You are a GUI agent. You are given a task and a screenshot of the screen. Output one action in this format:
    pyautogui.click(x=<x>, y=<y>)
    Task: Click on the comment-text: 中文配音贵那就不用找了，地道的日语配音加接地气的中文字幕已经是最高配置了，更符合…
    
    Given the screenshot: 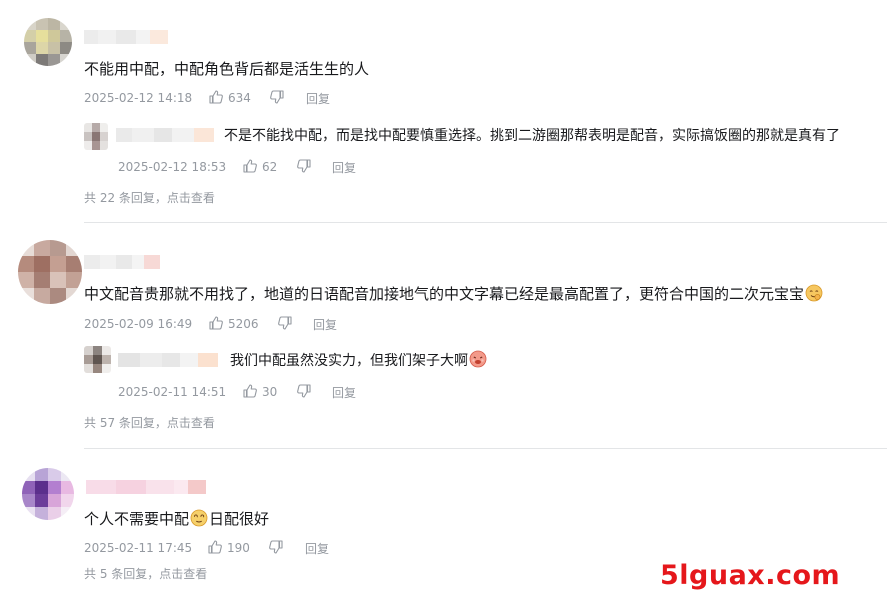 What is the action you would take?
    pyautogui.click(x=453, y=294)
    